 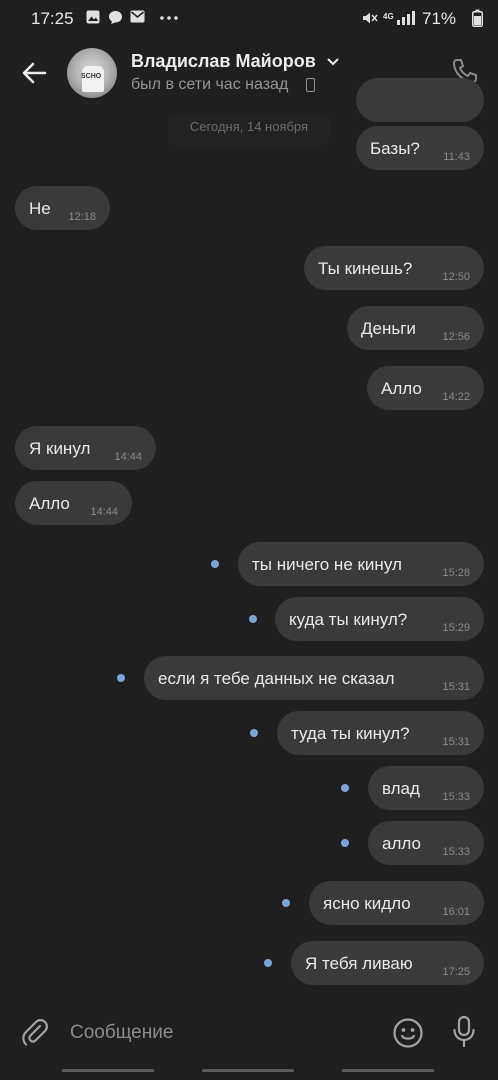 What do you see at coordinates (388, 328) in the screenshot?
I see `message-text: Деньги` at bounding box center [388, 328].